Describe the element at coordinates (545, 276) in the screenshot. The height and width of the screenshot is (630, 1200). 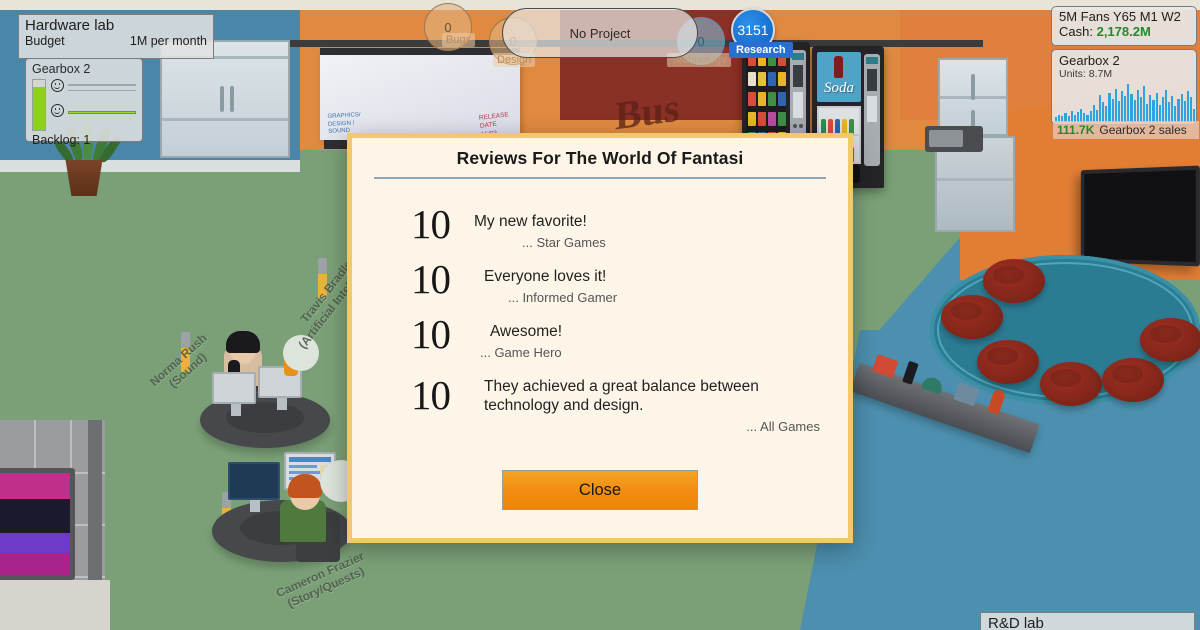
I see `review-quote: Everyone loves it!` at that location.